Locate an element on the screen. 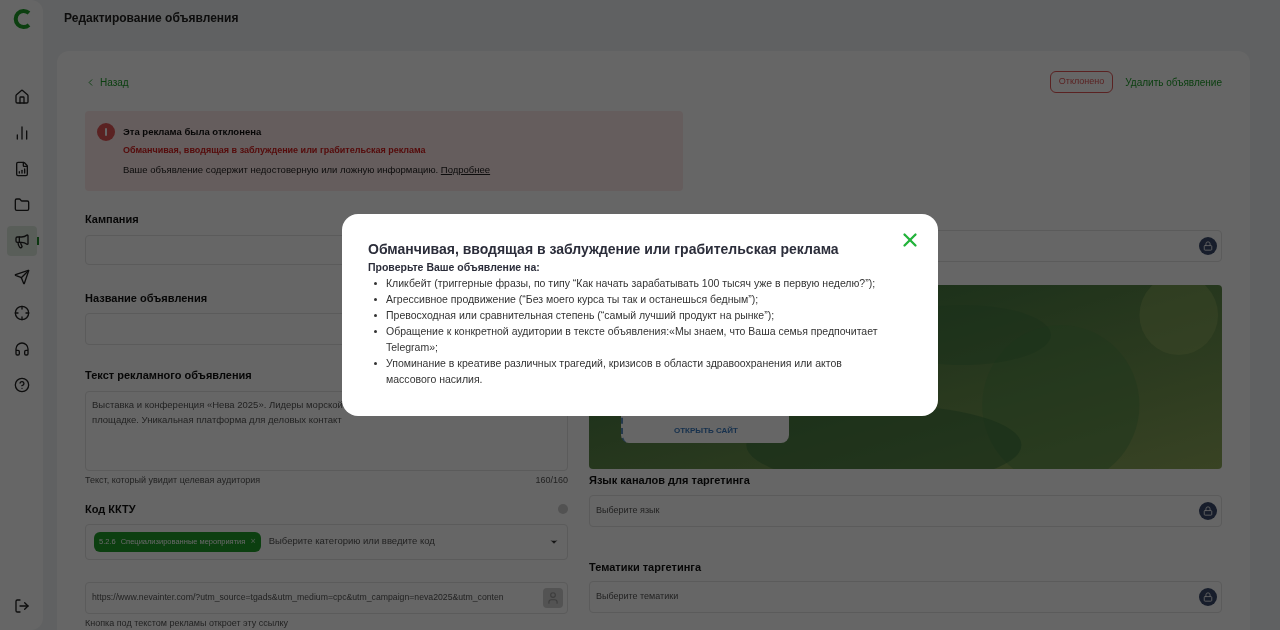  checklist-item: Превосходная или сравнительная степень (“самый лучший продукт на рынке”); is located at coordinates (580, 315).